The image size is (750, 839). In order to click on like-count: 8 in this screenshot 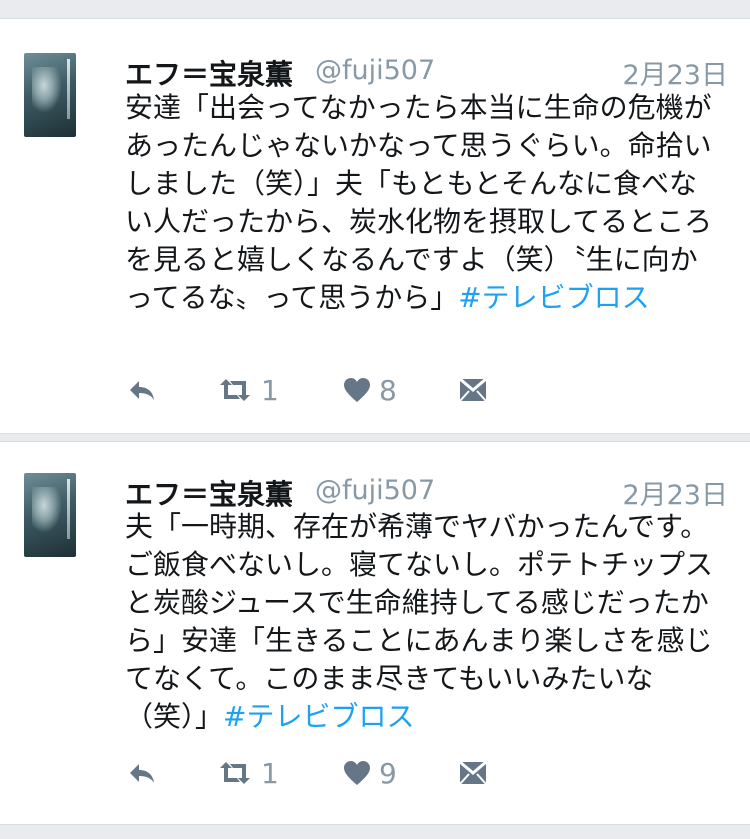, I will do `click(388, 390)`.